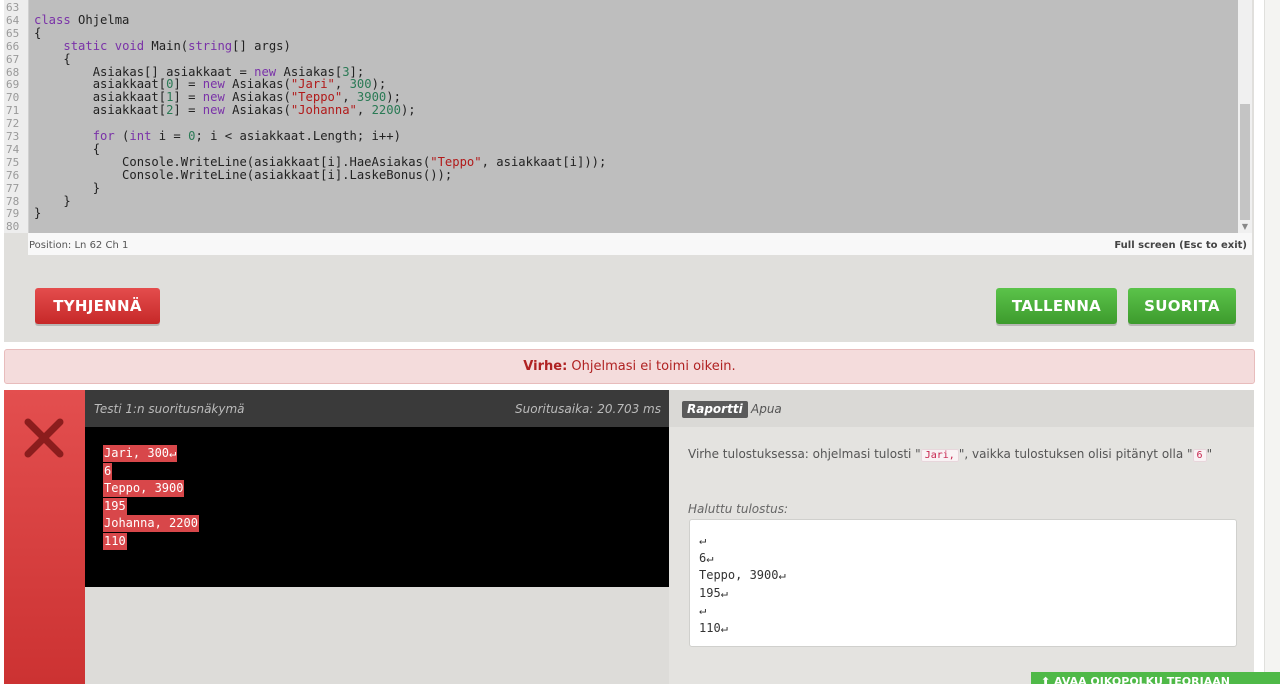 The height and width of the screenshot is (684, 1280). Describe the element at coordinates (13, 201) in the screenshot. I see `line-number: 78` at that location.